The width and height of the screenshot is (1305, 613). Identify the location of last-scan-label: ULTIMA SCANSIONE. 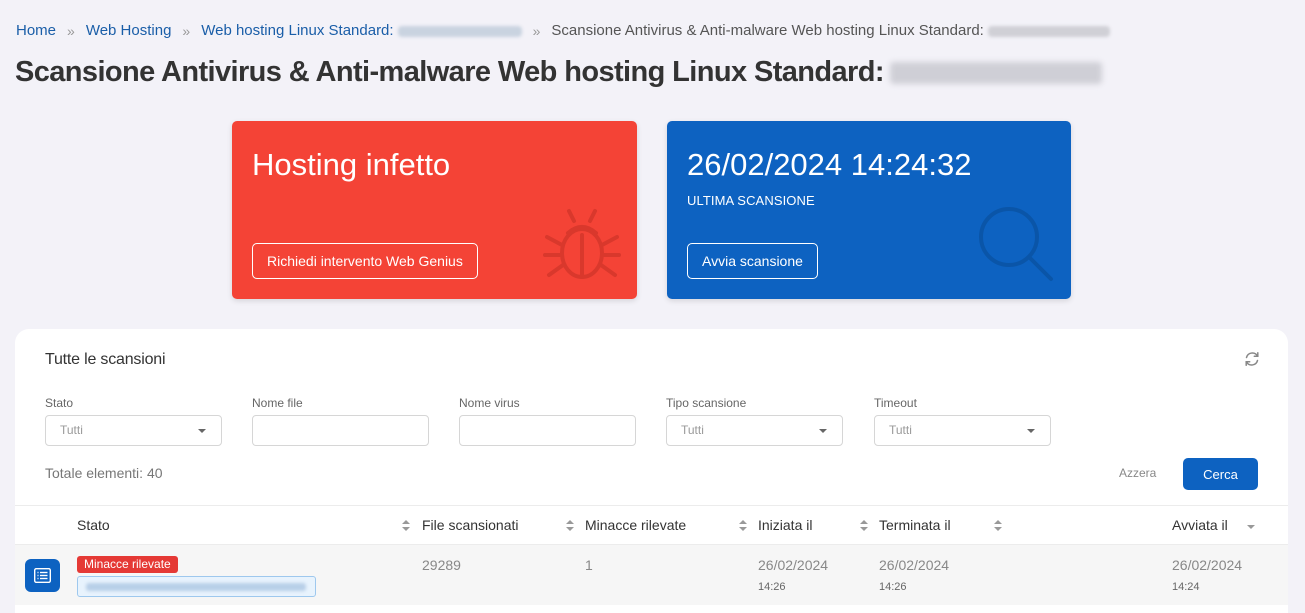
(751, 200).